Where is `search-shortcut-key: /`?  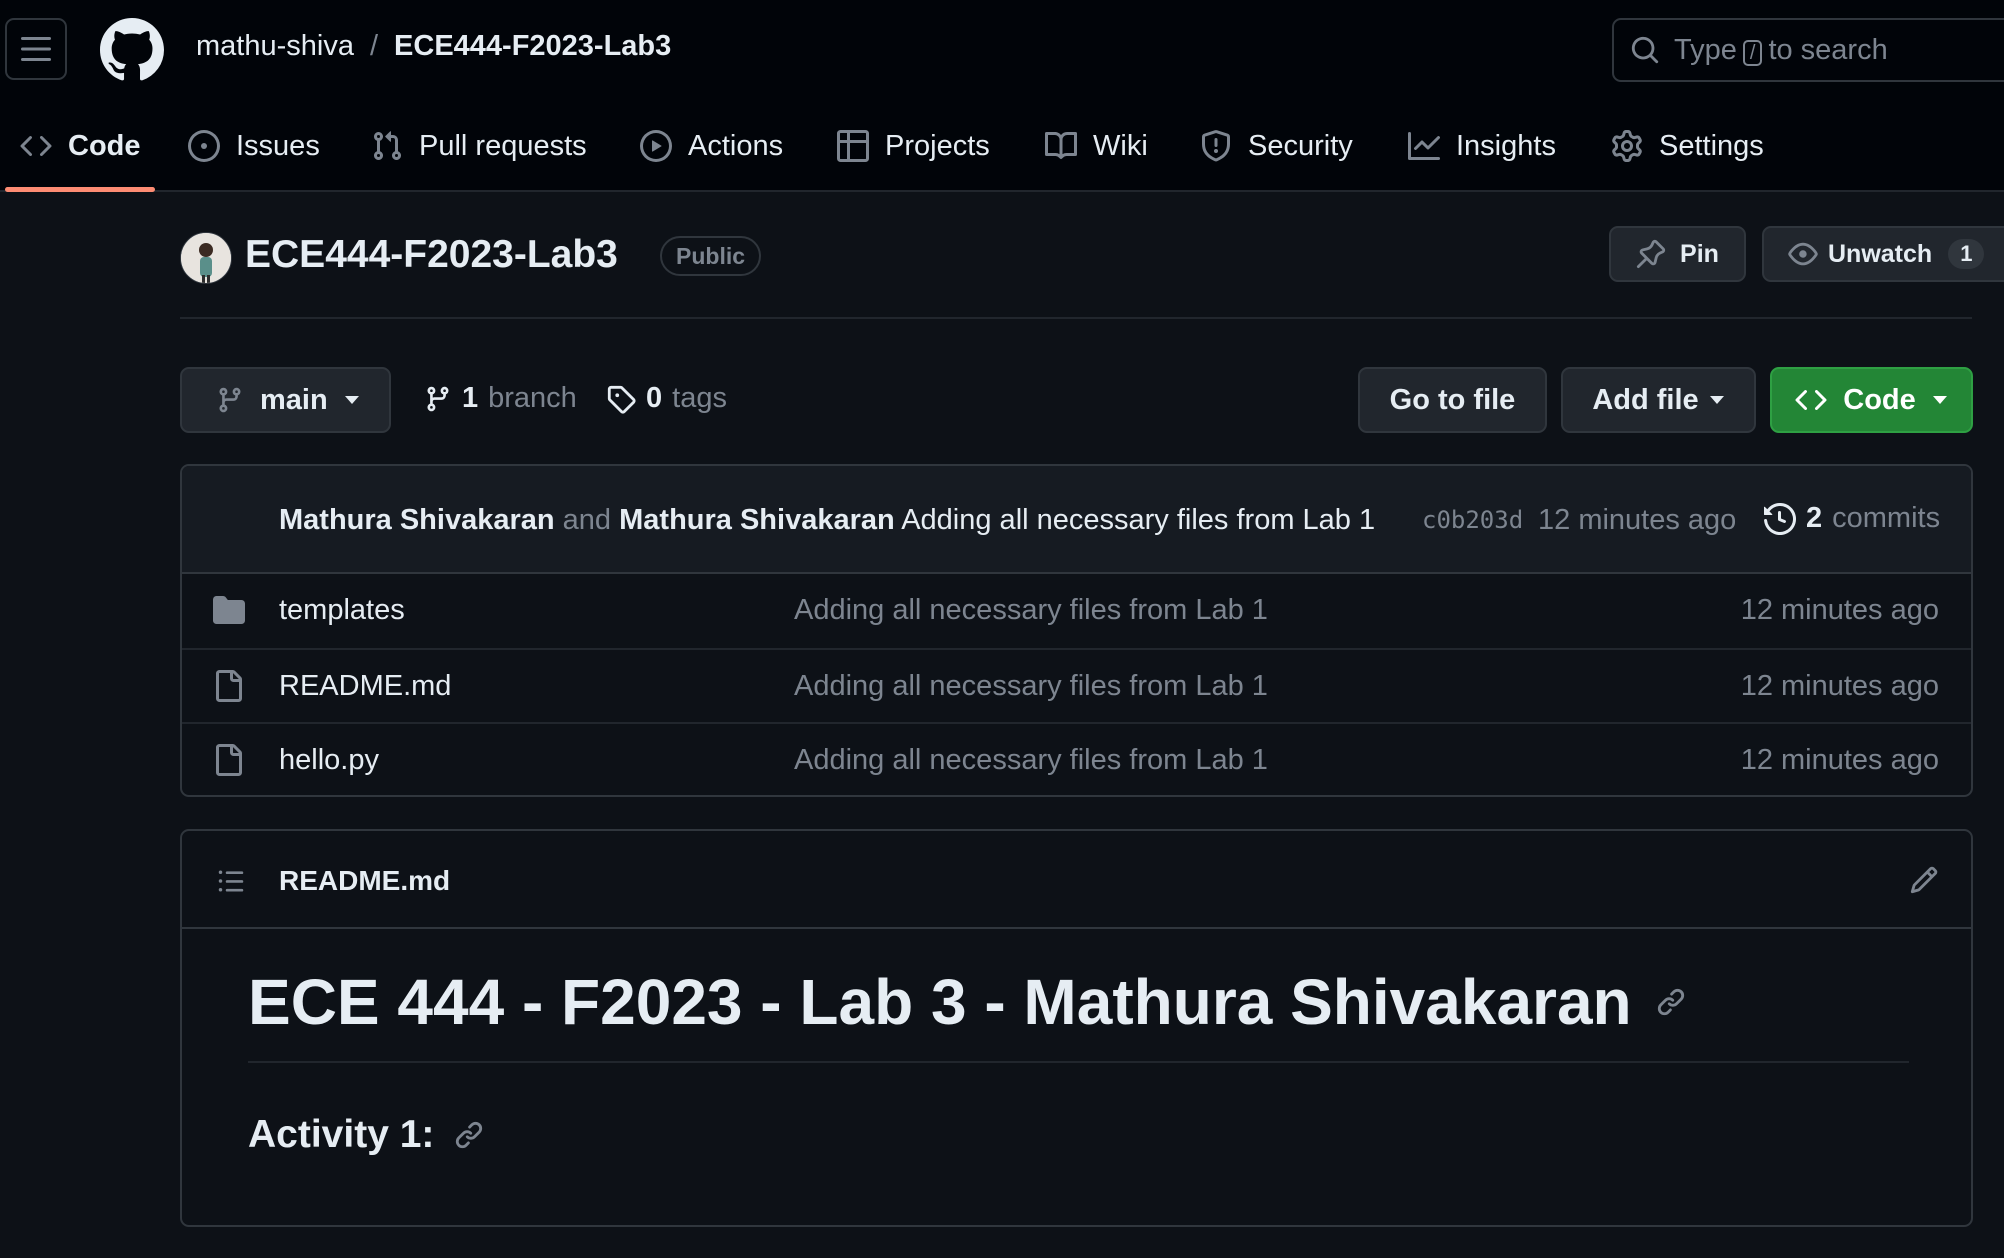 search-shortcut-key: / is located at coordinates (1752, 52).